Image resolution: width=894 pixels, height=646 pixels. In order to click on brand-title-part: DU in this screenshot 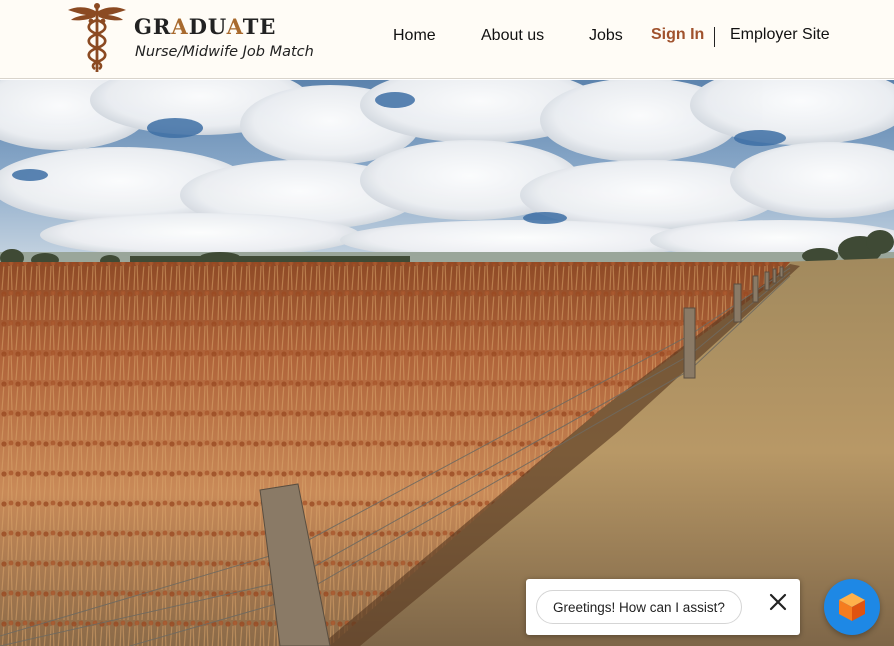, I will do `click(207, 26)`.